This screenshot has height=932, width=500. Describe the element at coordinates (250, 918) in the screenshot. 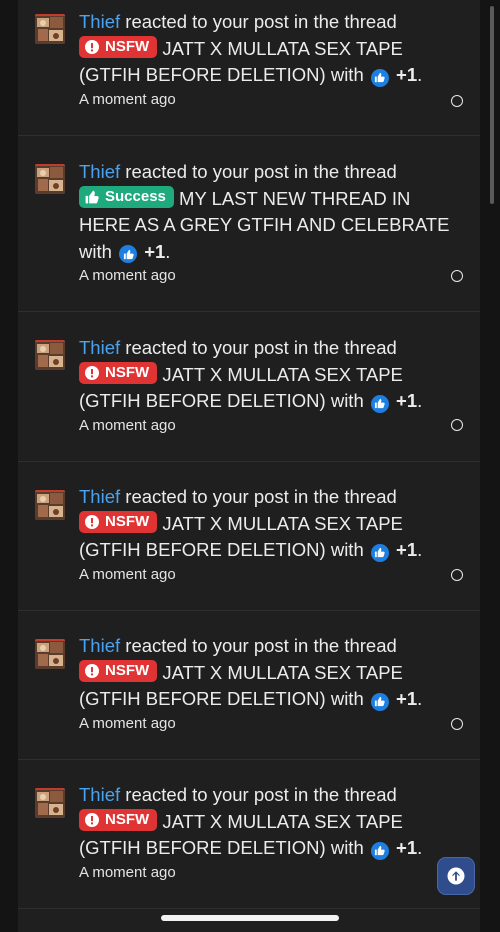

I see `home-indicator` at that location.